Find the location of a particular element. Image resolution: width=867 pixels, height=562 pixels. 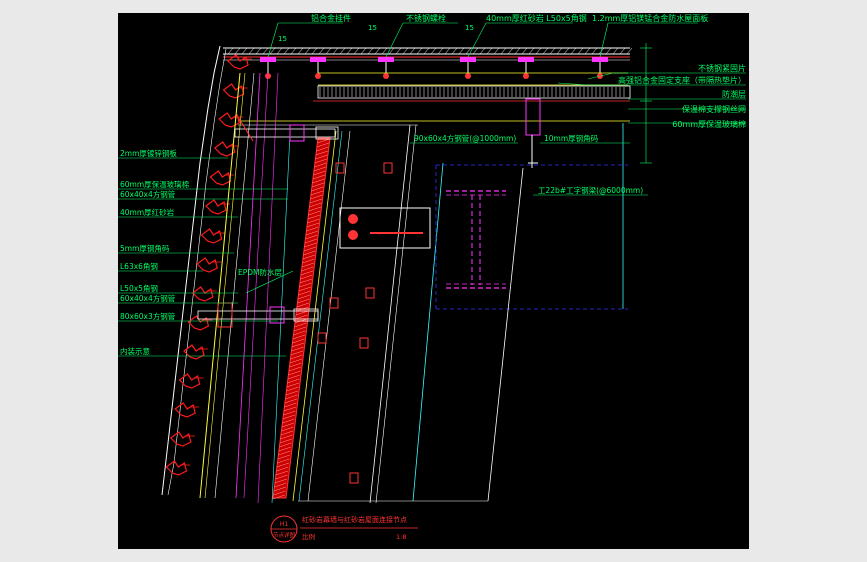

right-dimension is located at coordinates (646, 103).